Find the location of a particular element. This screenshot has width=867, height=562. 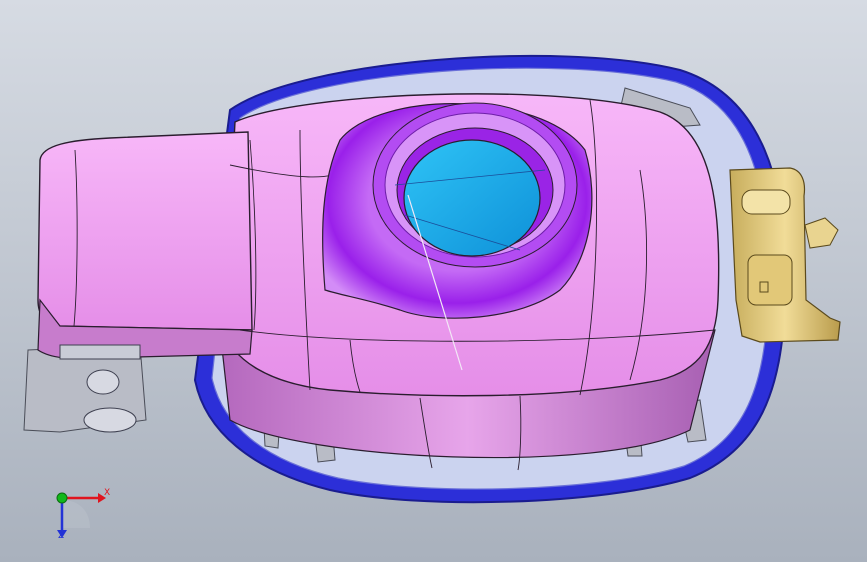

y-axis-dot is located at coordinates (62, 498).